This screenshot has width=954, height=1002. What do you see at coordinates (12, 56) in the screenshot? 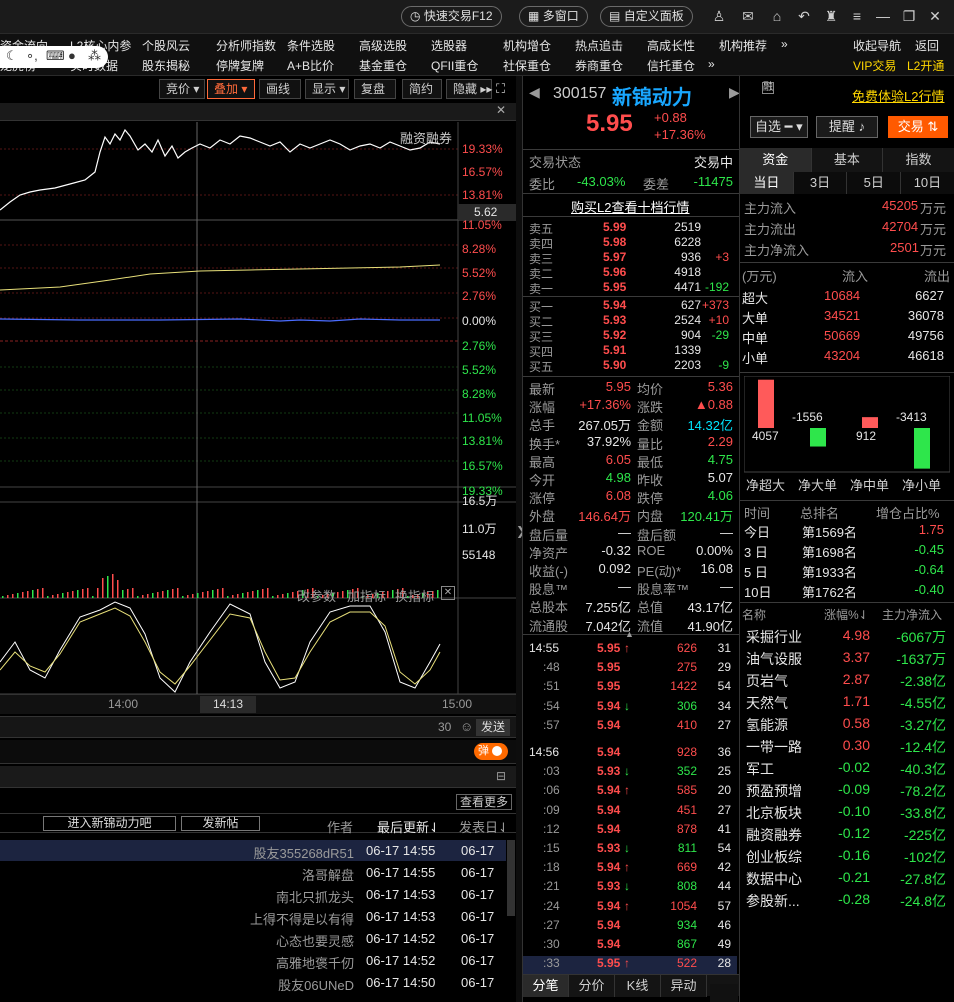
I see `moon-icon: ☾` at bounding box center [12, 56].